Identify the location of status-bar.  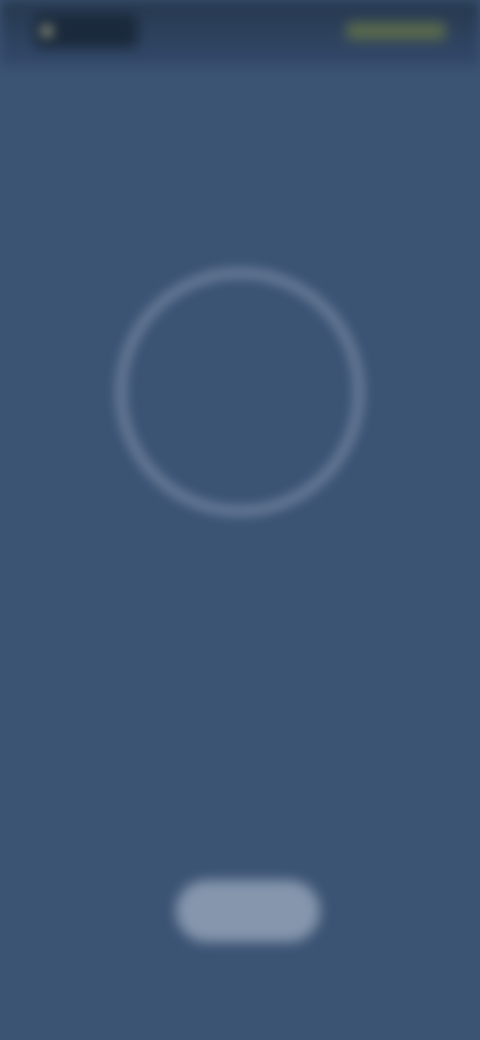
(240, 33).